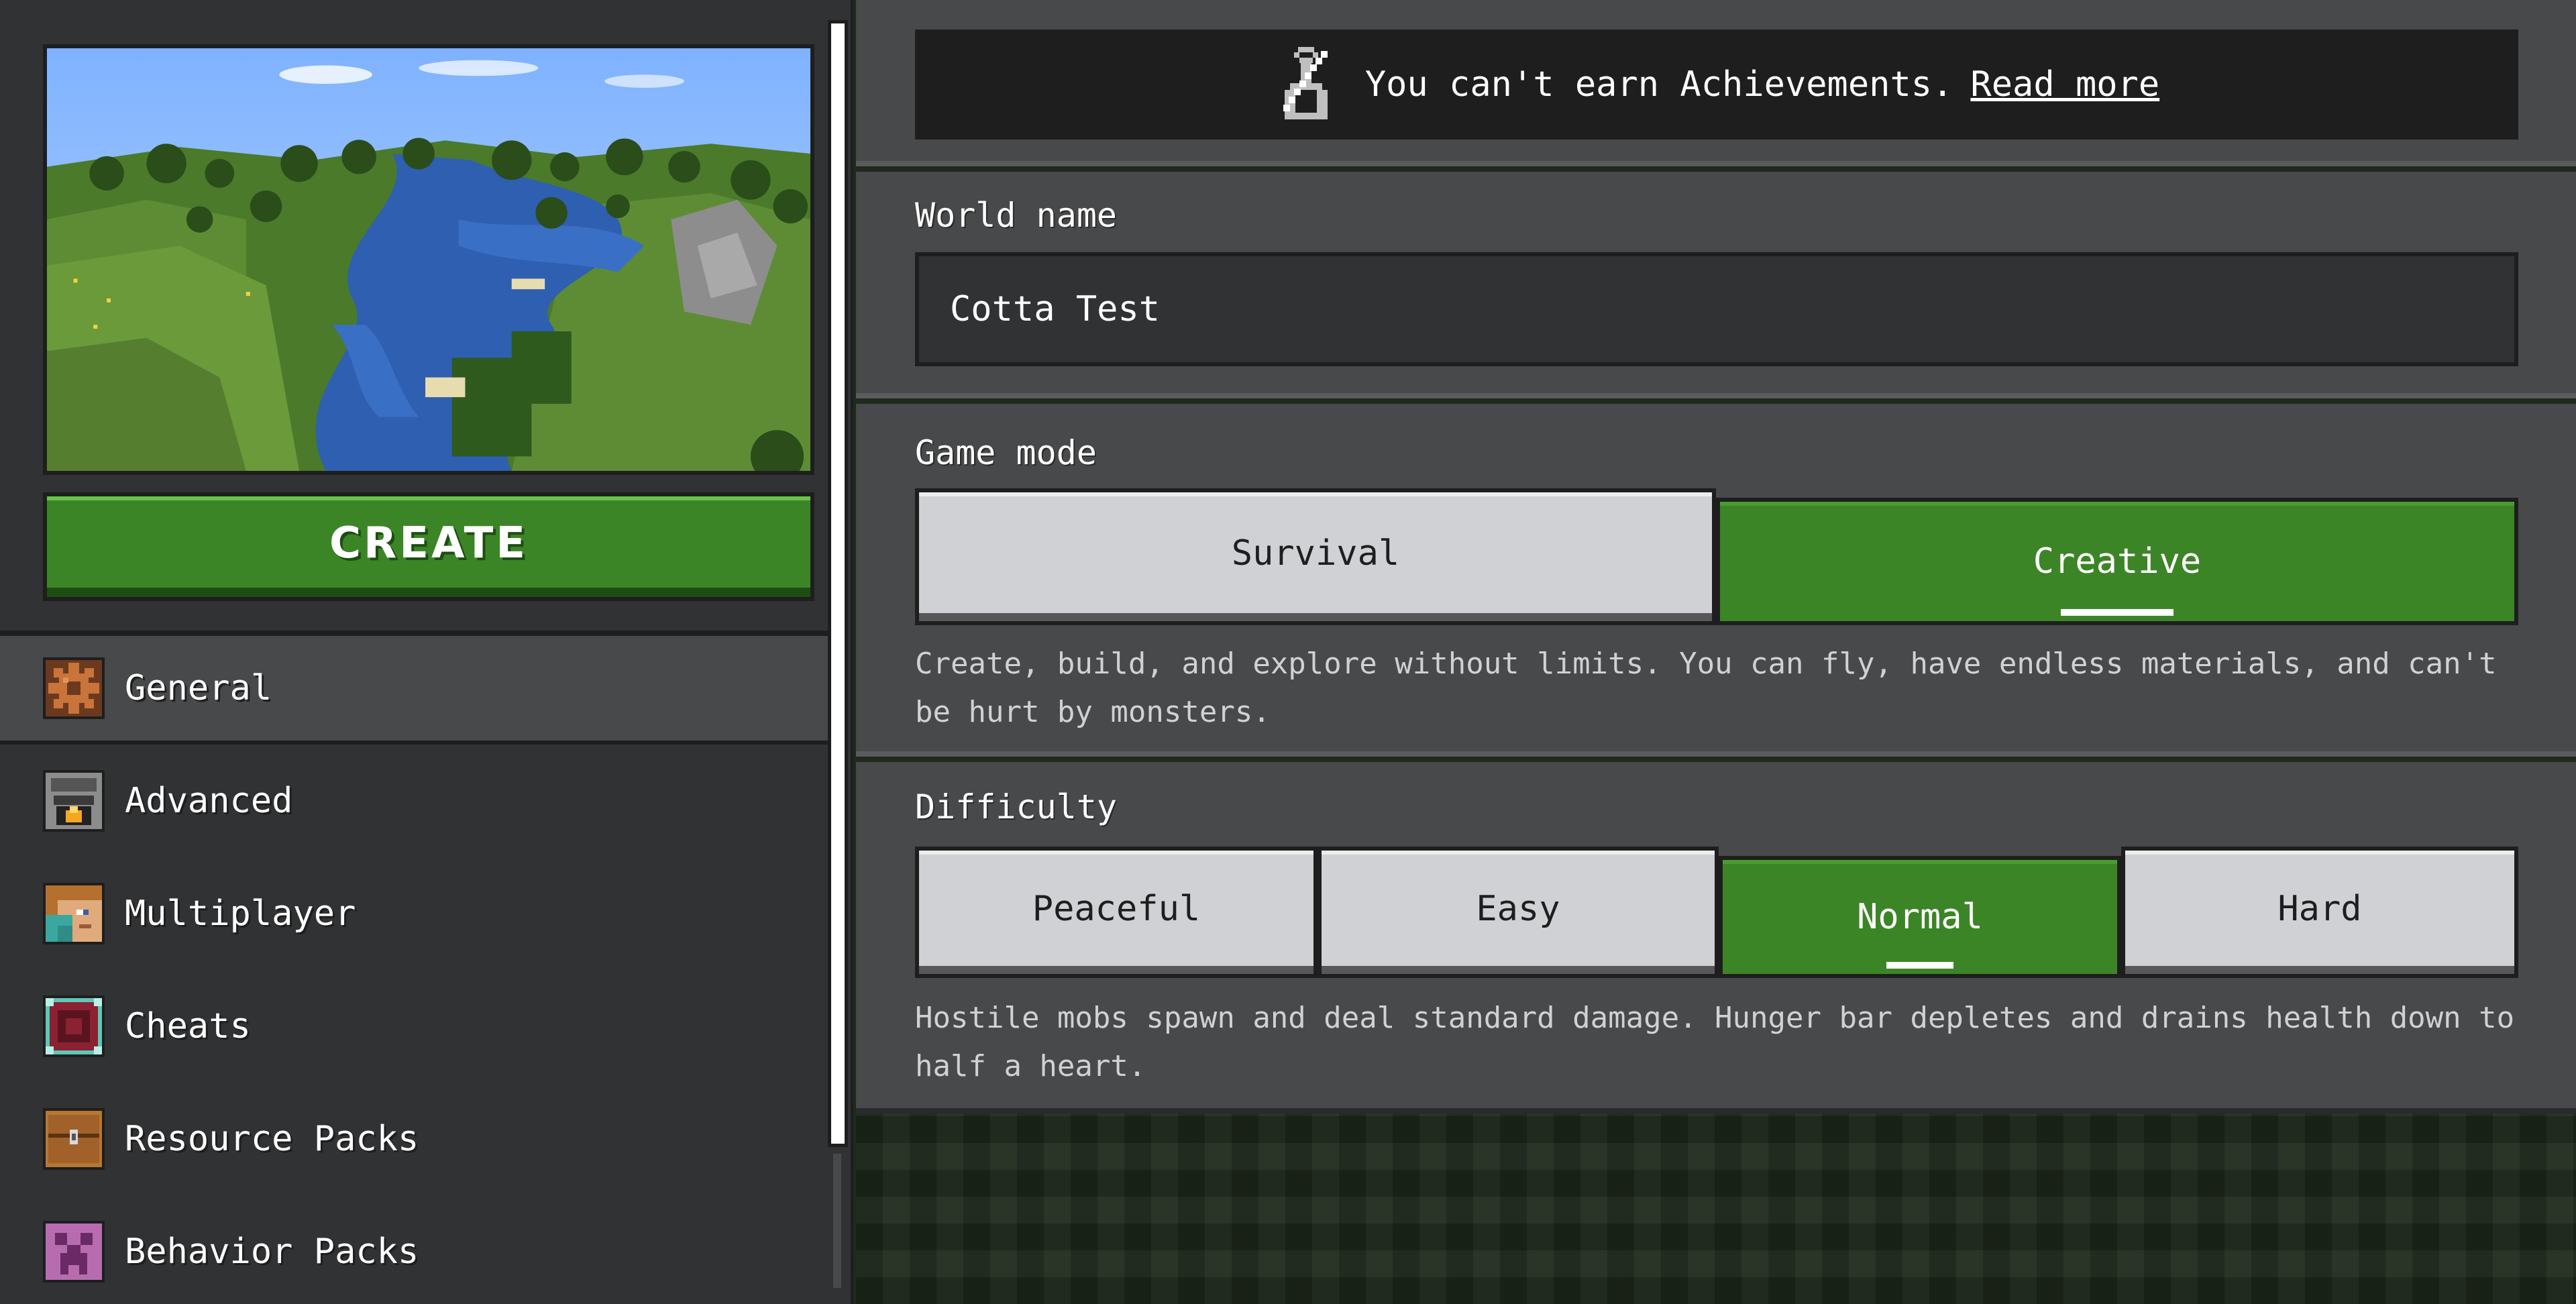  Describe the element at coordinates (2319, 909) in the screenshot. I see `hard-button-label: Hard` at that location.